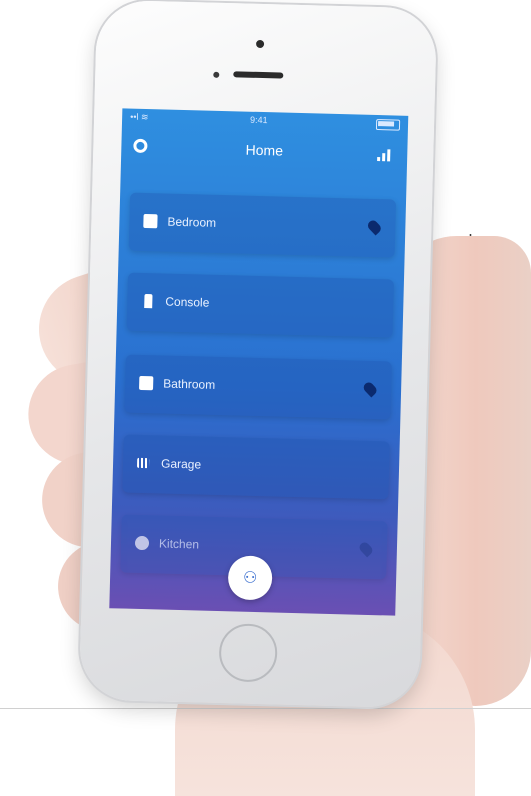  What do you see at coordinates (192, 222) in the screenshot?
I see `device-label: Bedroom` at bounding box center [192, 222].